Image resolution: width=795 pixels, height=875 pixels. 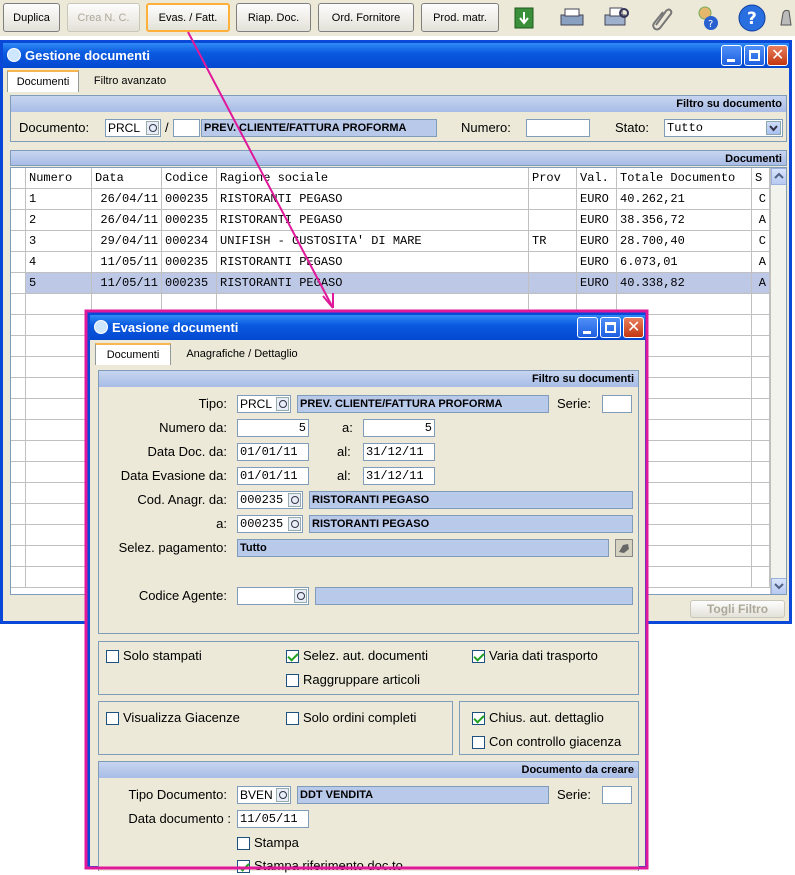 What do you see at coordinates (460, 17) in the screenshot?
I see `produzione-matricole-button: Prod. matr.` at bounding box center [460, 17].